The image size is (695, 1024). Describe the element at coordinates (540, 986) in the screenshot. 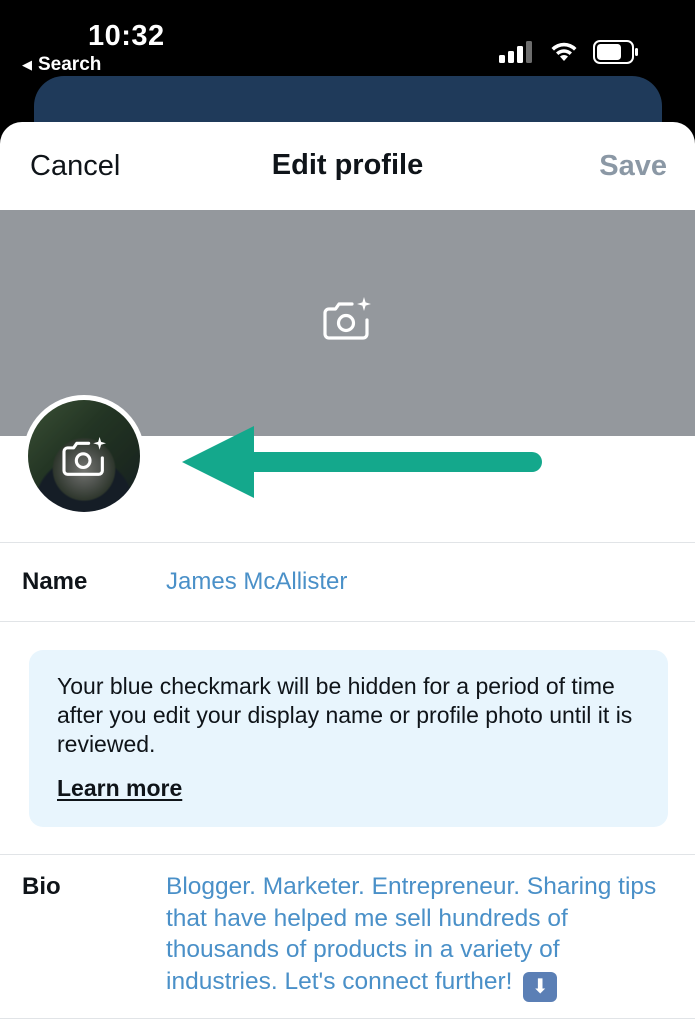

I see `down-arrow-emoji: ⬇` at that location.